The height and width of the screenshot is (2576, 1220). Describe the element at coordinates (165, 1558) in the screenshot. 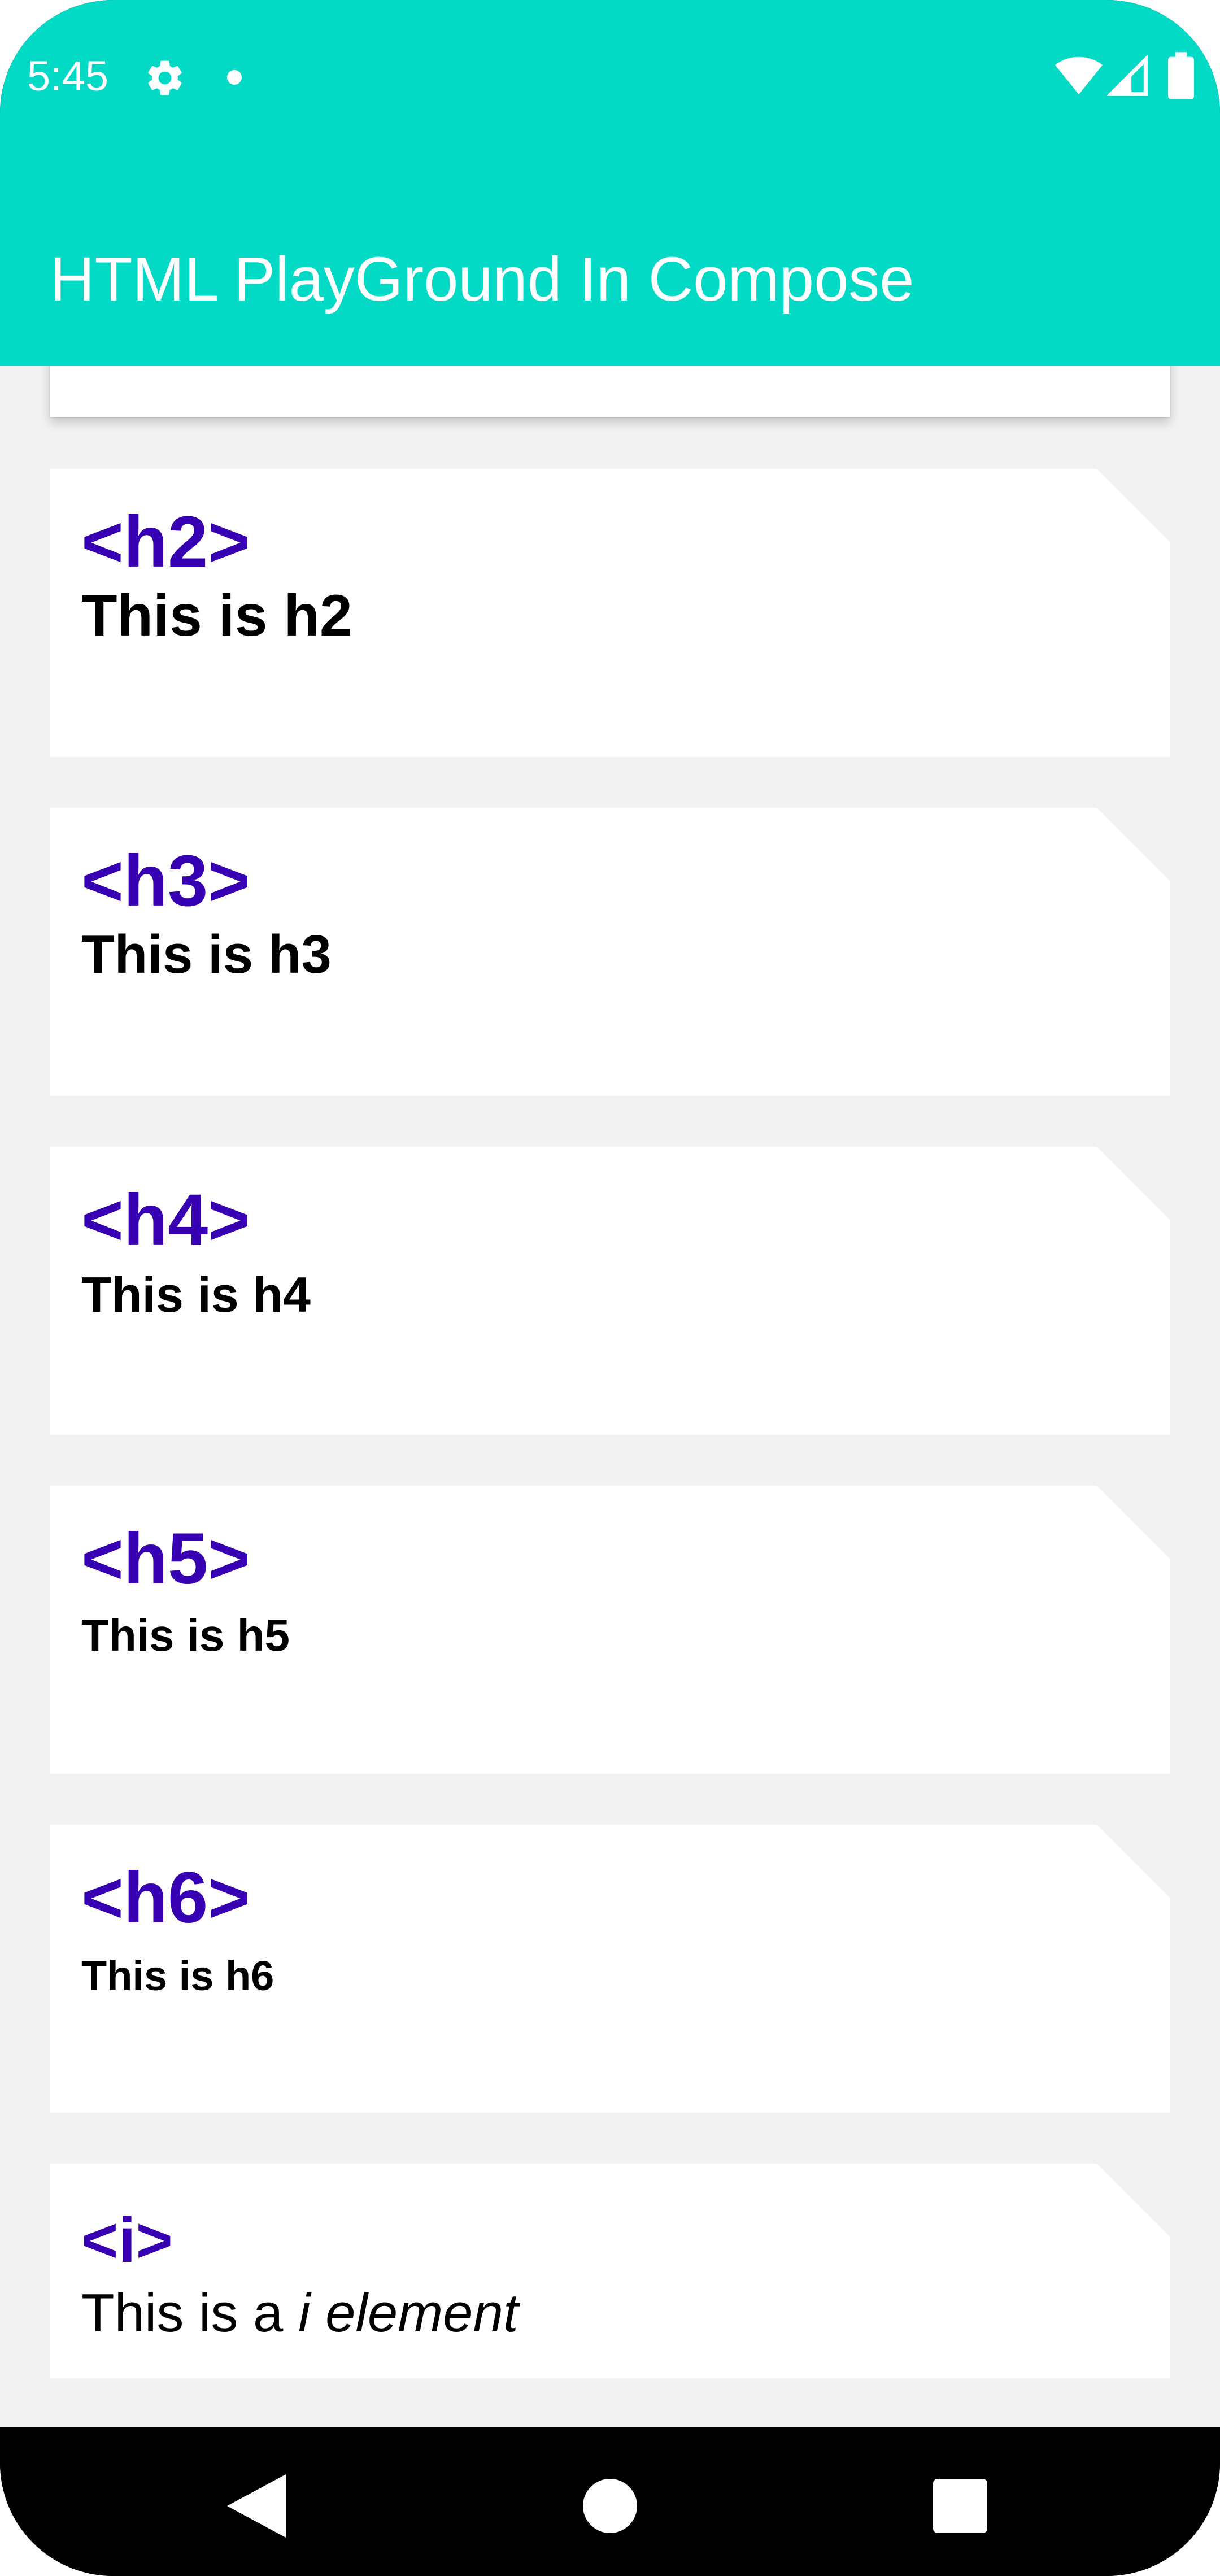

I see `card-tag: <h5>` at that location.